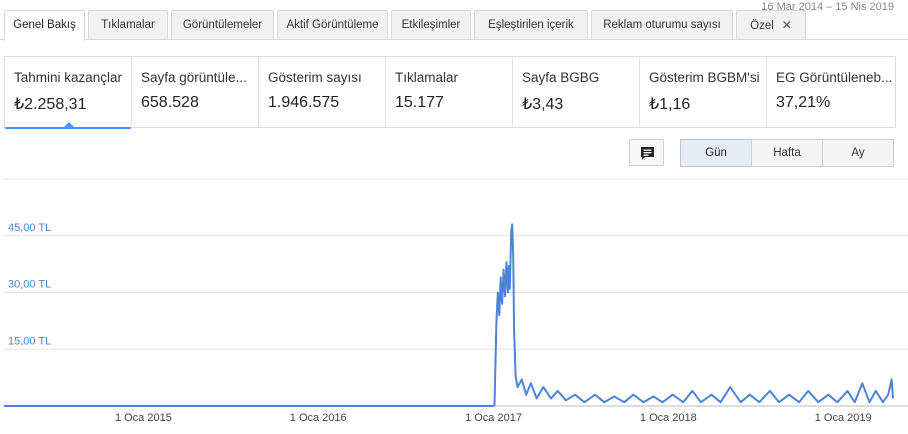 The image size is (908, 434). I want to click on metric-value: 658.528, so click(170, 102).